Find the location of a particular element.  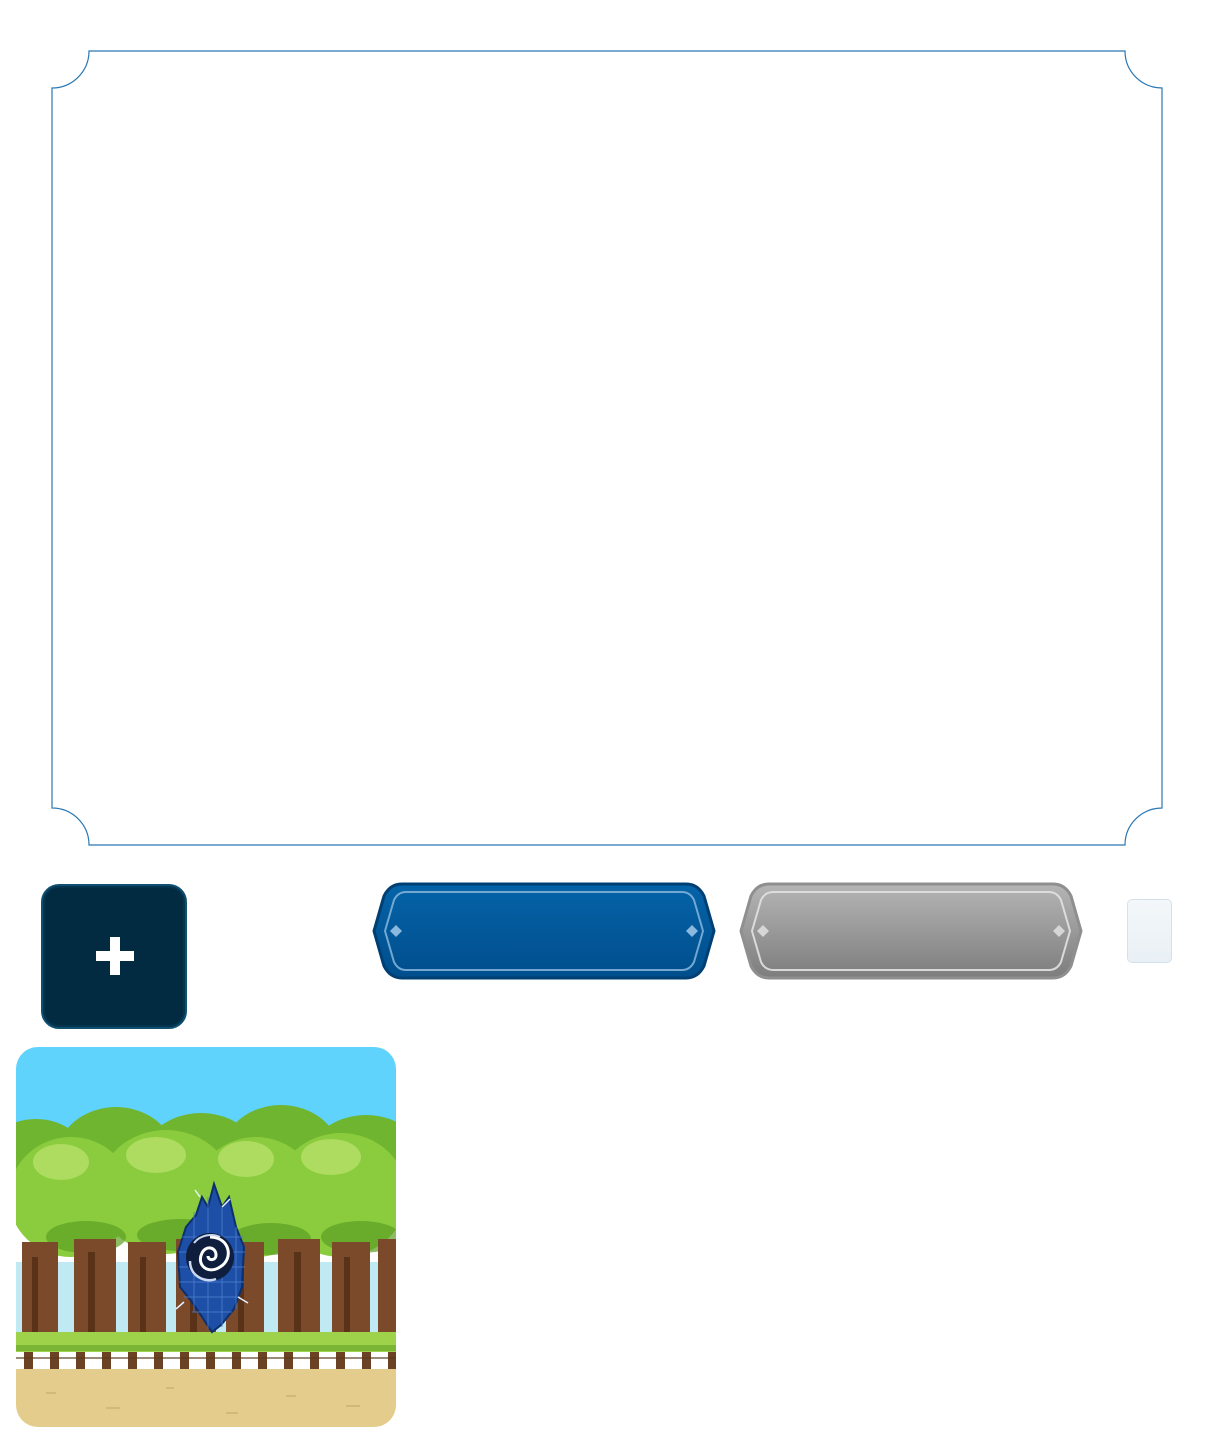

forest-scene-image is located at coordinates (206, 1237).